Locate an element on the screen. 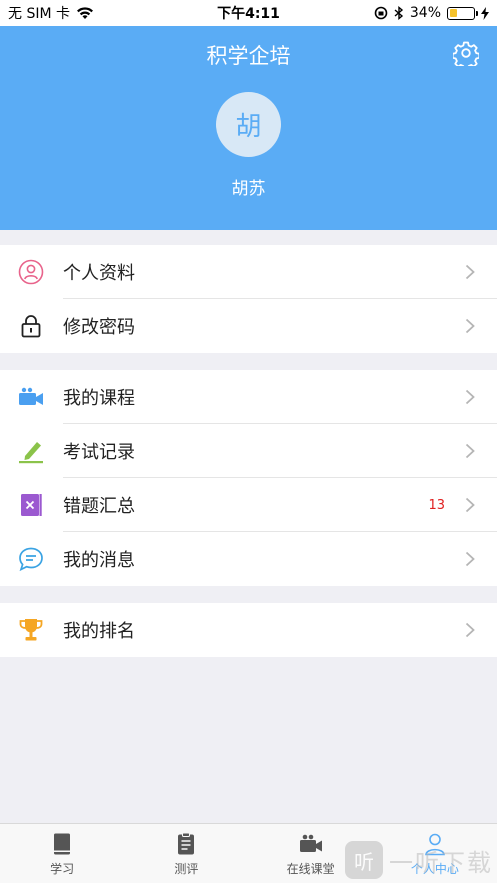 This screenshot has height=883, width=497. avatar-text: 胡 is located at coordinates (248, 127).